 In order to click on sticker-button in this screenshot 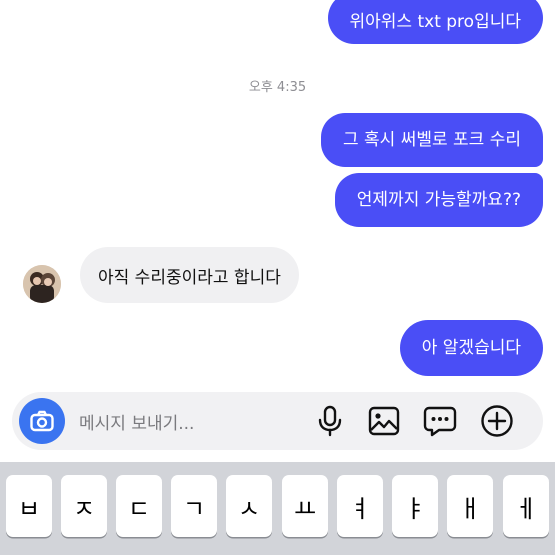, I will do `click(440, 421)`.